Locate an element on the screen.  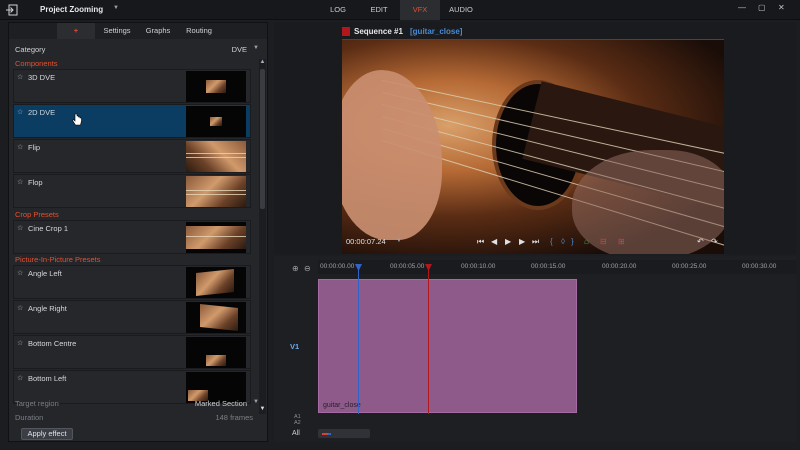
duration-label: Duration is located at coordinates (29, 417).